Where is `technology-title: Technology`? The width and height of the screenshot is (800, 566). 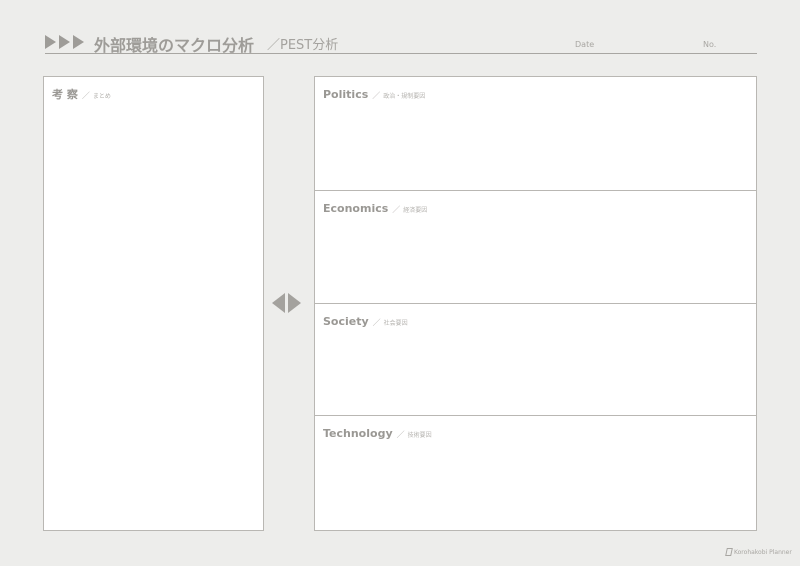 technology-title: Technology is located at coordinates (358, 434).